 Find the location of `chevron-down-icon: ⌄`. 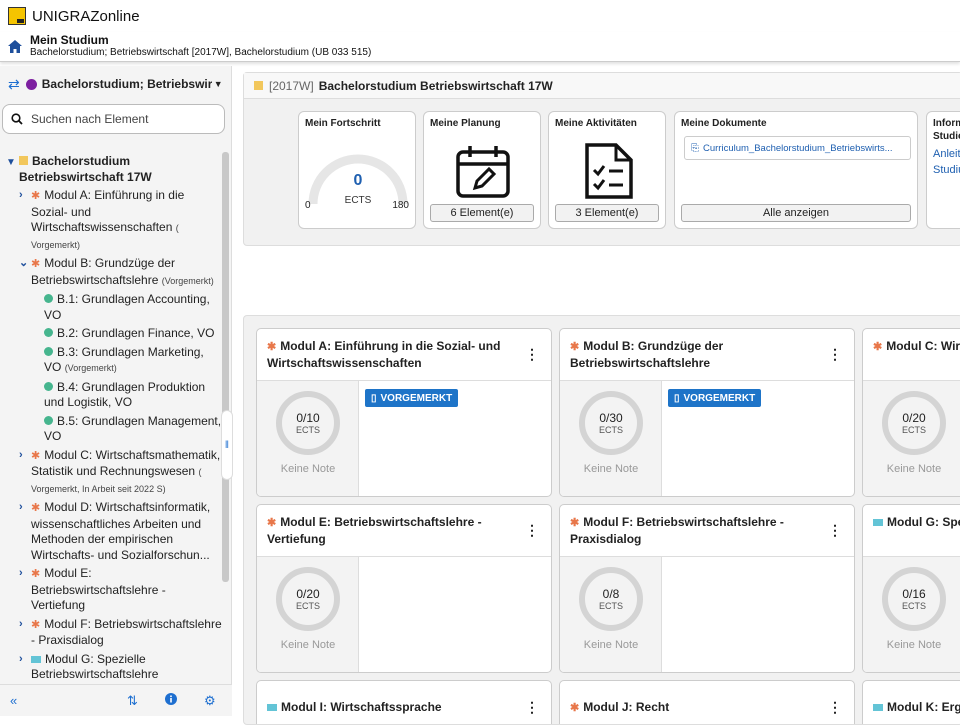

chevron-down-icon: ⌄ is located at coordinates (23, 264).